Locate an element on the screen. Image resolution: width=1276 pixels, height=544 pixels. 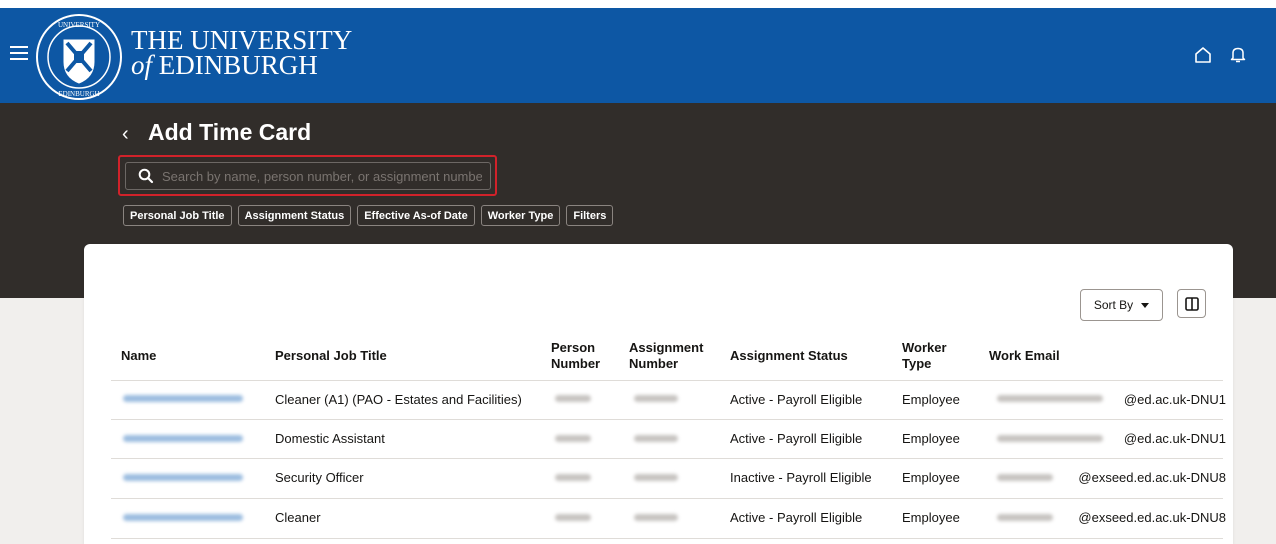
filter-personal-job-title: Personal Job Title is located at coordinates (177, 215).